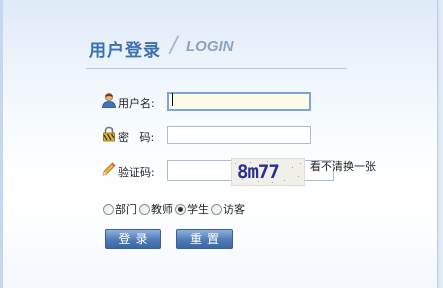 Image resolution: width=443 pixels, height=288 pixels. I want to click on role-option-department: 部门, so click(120, 209).